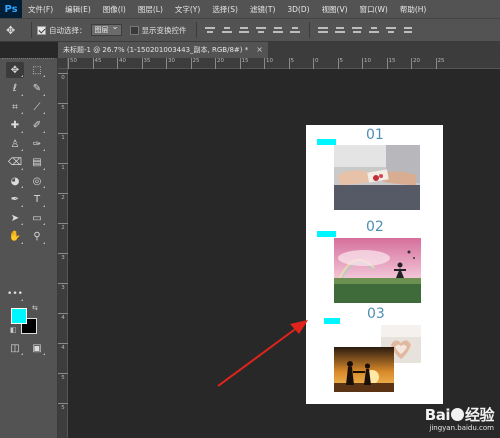  I want to click on menu-help: 帮助(H), so click(413, 9).